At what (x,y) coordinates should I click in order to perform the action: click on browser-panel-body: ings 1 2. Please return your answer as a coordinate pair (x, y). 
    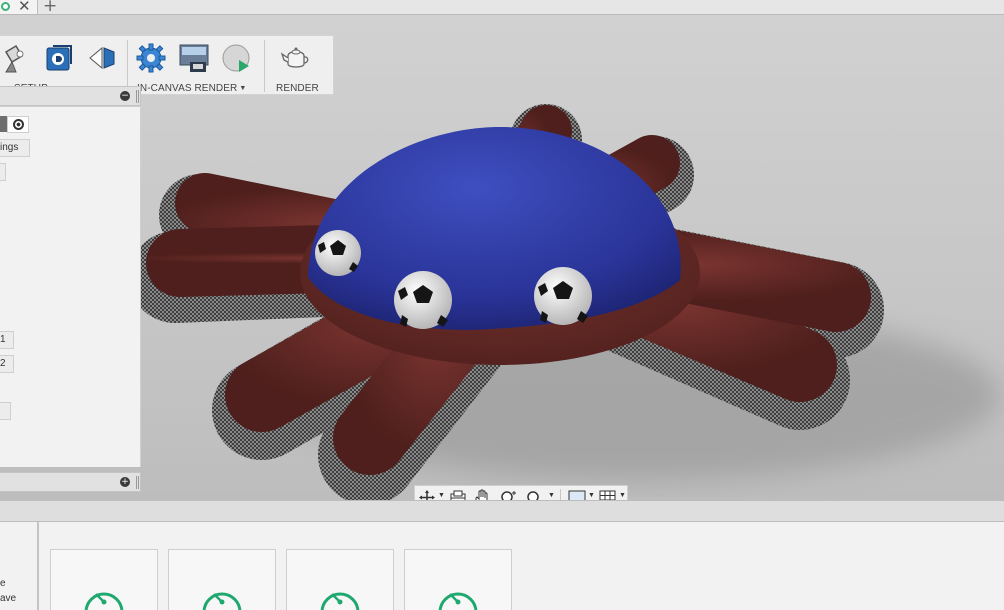
    Looking at the image, I should click on (70, 287).